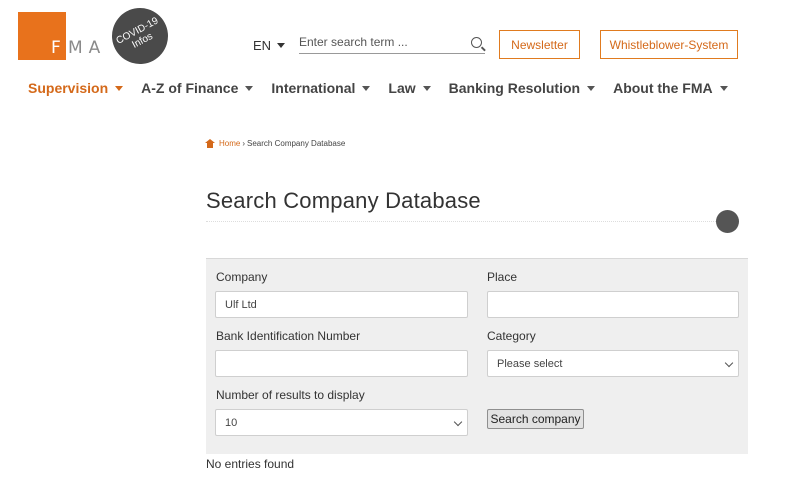  What do you see at coordinates (63, 36) in the screenshot?
I see `fma-logo: F MA` at bounding box center [63, 36].